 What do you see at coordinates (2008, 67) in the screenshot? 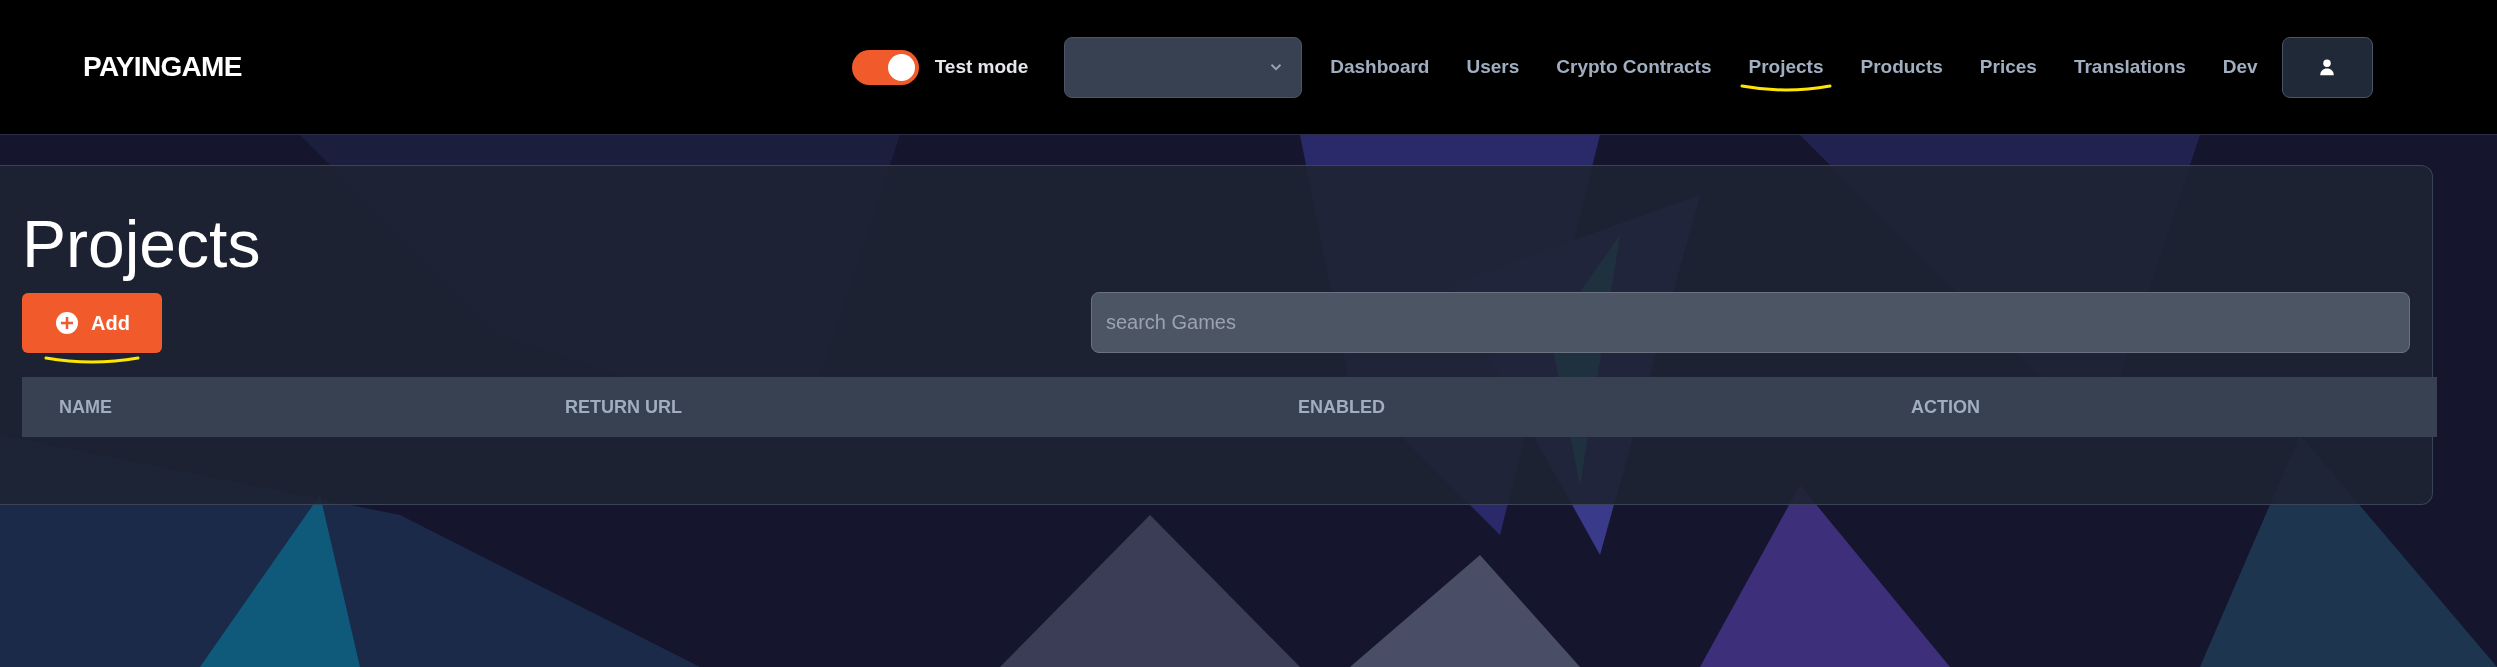
I see `nav-link: Prices` at bounding box center [2008, 67].